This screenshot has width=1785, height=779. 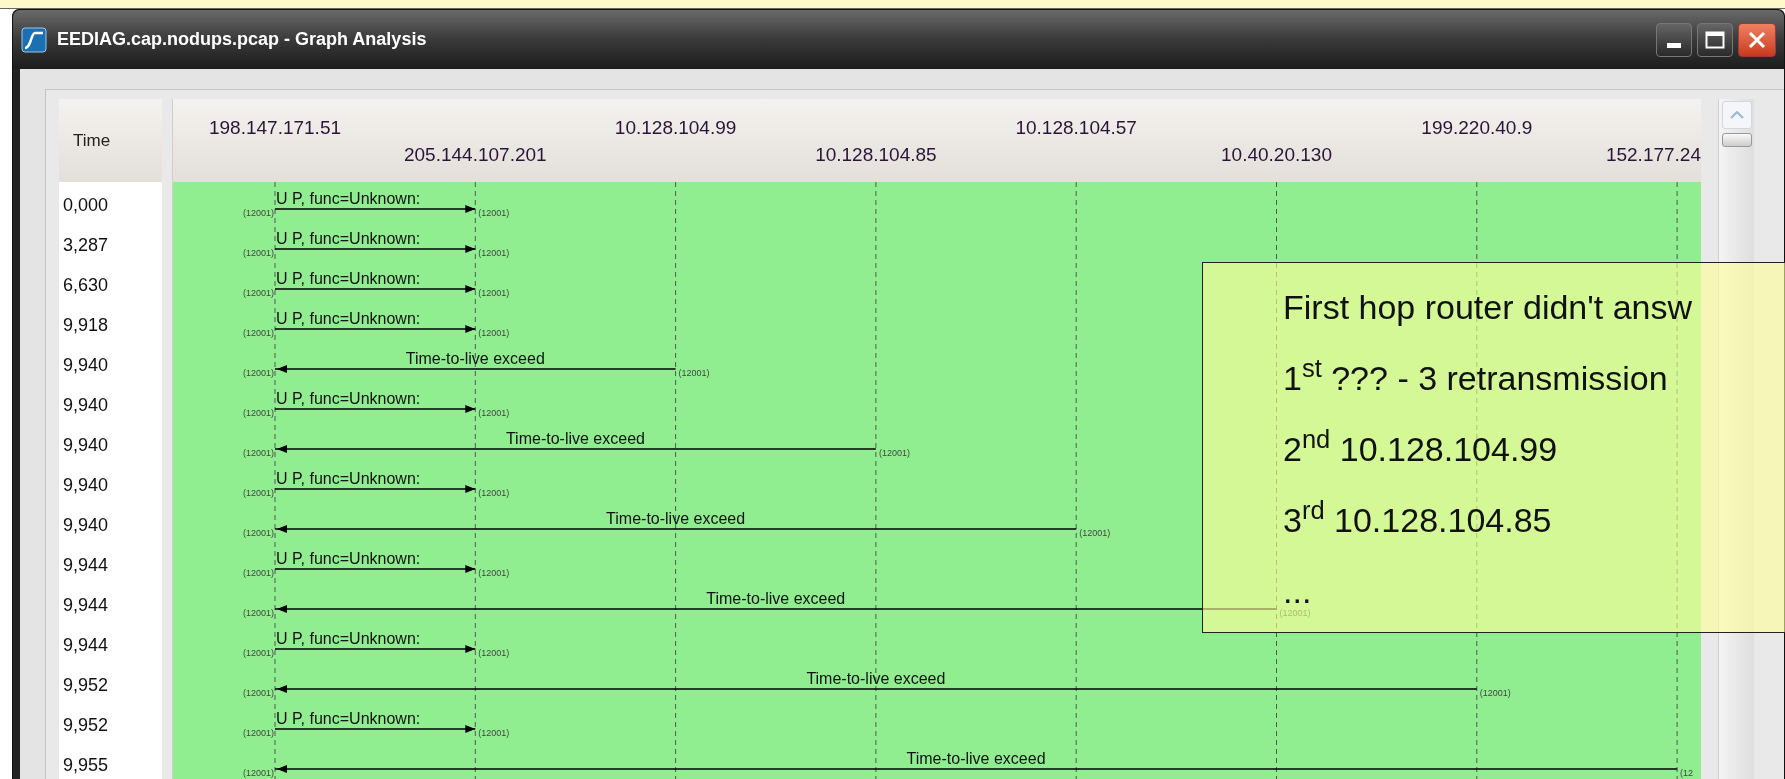 I want to click on close-icon, so click(x=1757, y=39).